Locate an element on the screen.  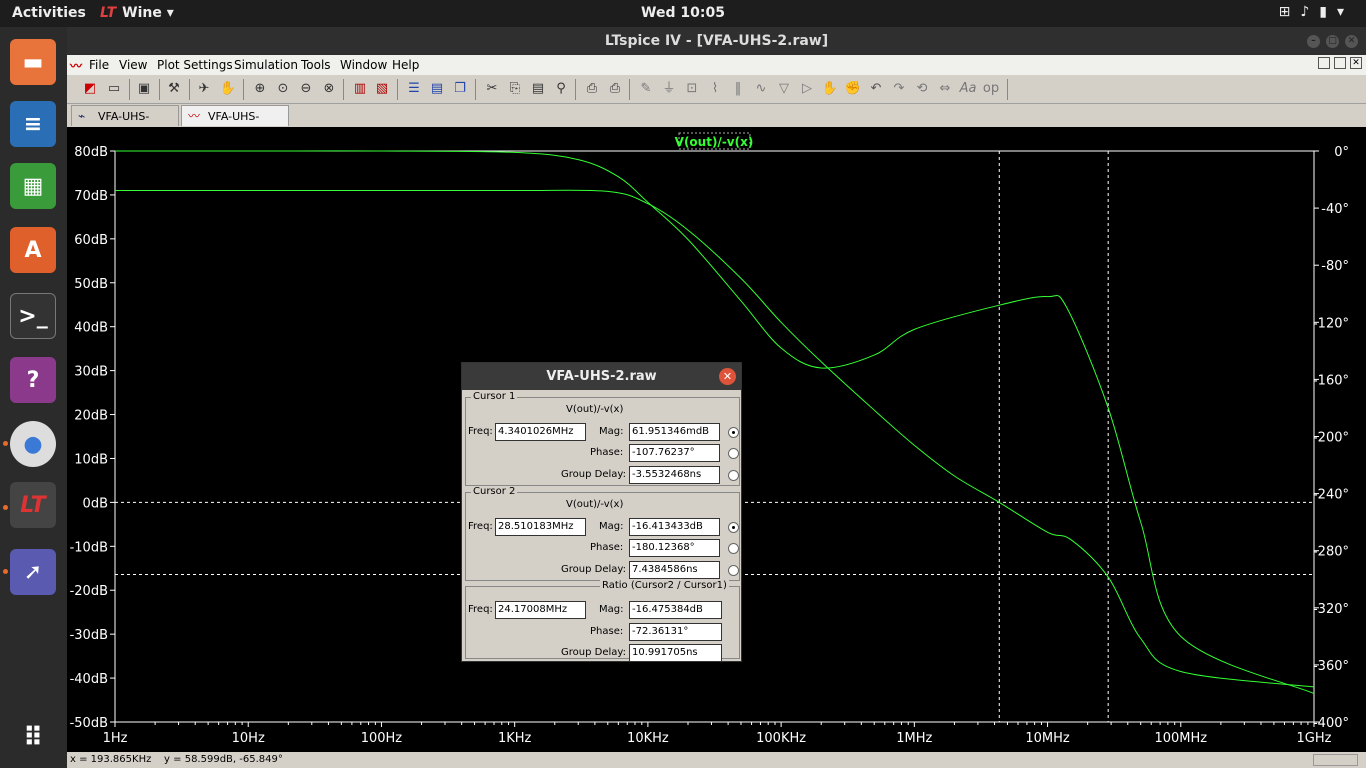
mark-icon: ▧ is located at coordinates (382, 89).